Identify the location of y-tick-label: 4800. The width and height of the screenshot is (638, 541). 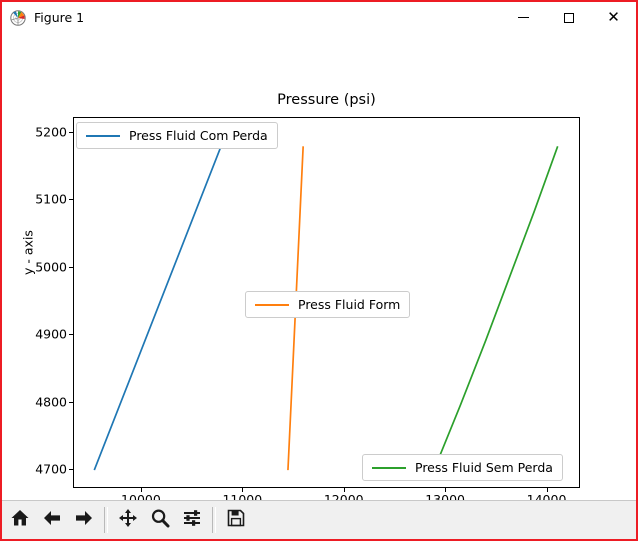
(51, 402).